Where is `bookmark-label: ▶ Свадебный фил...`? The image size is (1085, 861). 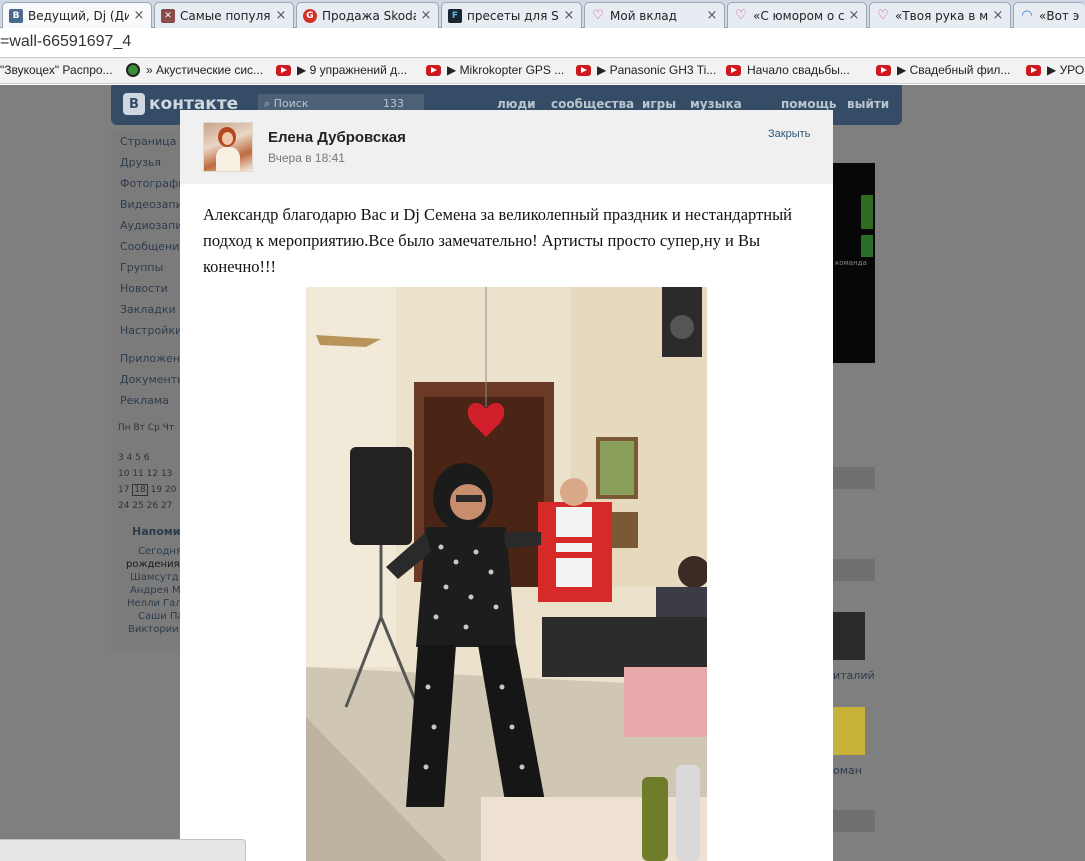
bookmark-label: ▶ Свадебный фил... is located at coordinates (954, 70).